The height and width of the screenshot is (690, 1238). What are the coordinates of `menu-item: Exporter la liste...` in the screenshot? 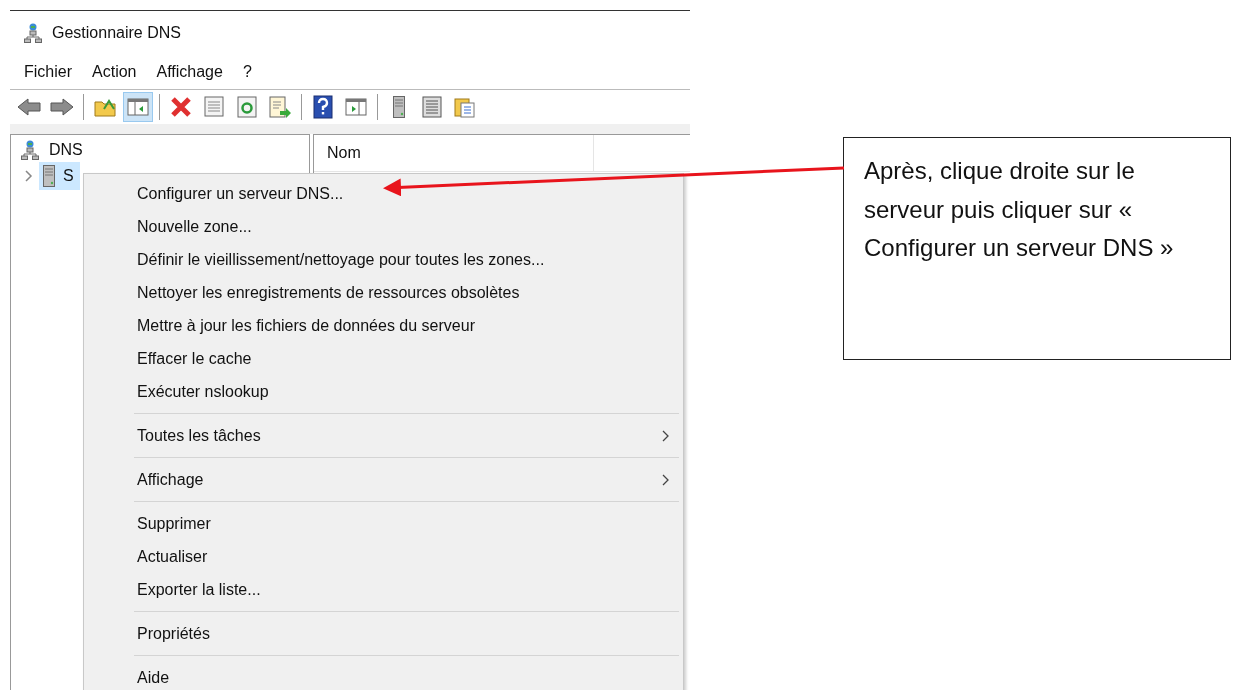 It's located at (383, 589).